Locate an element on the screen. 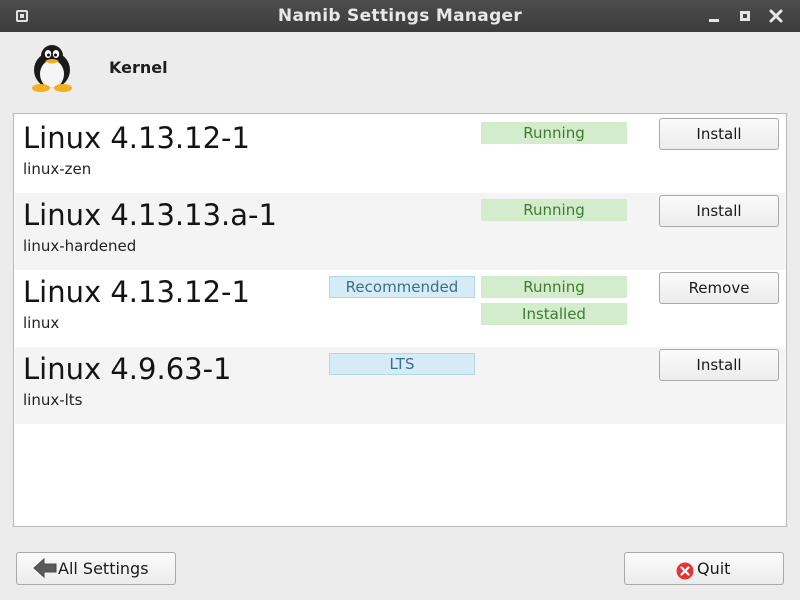 This screenshot has height=600, width=800. quit-button: Quit is located at coordinates (704, 568).